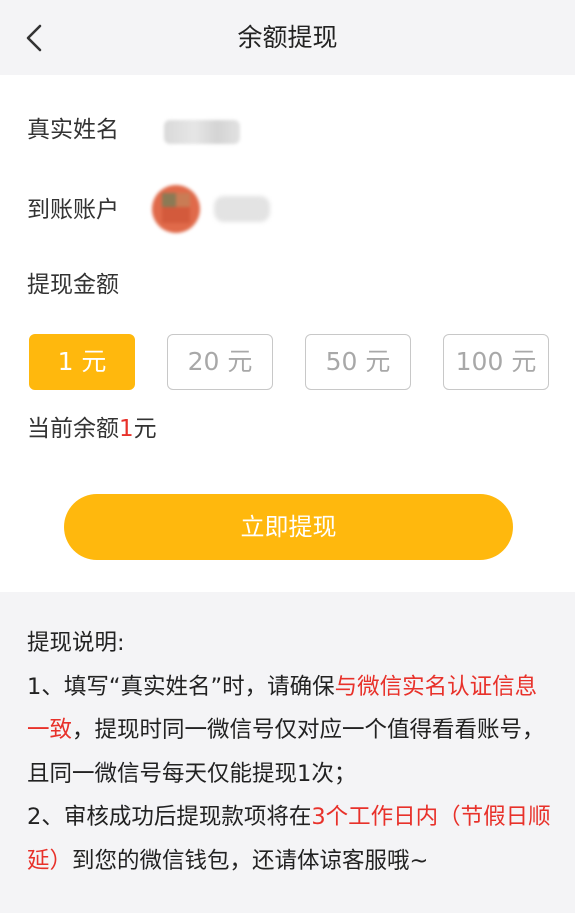 The height and width of the screenshot is (913, 575). Describe the element at coordinates (202, 132) in the screenshot. I see `real-name-value-blurred` at that location.